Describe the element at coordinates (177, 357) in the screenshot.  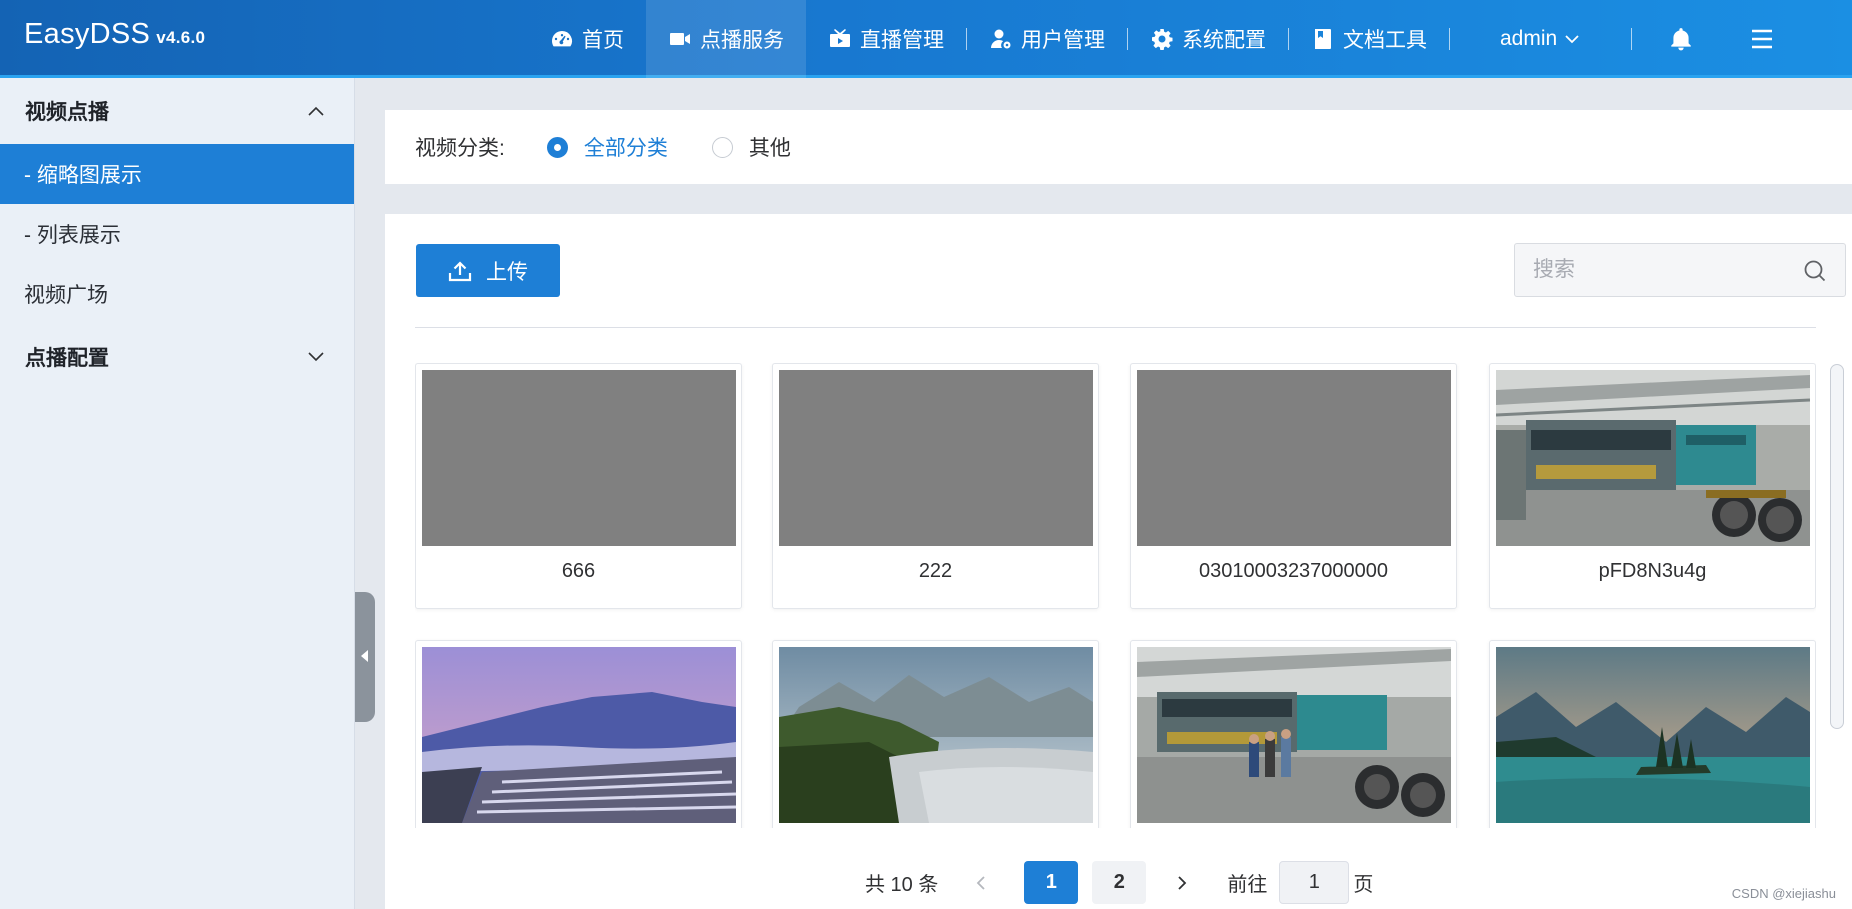
I see `sidebar-group-vod-config: 点播配置` at that location.